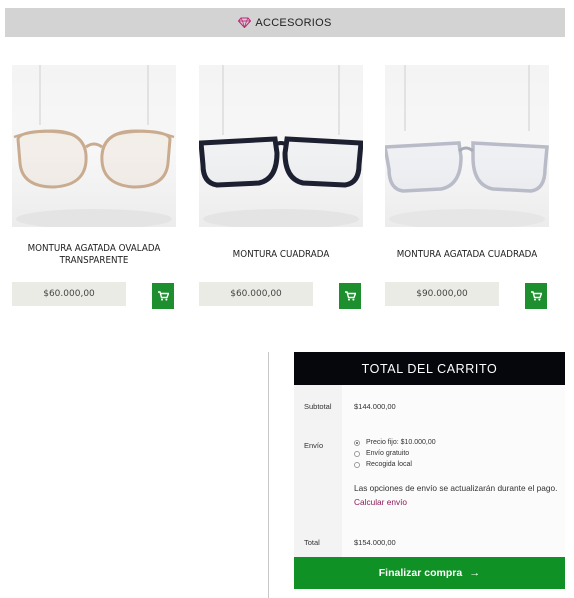 The height and width of the screenshot is (598, 574). I want to click on checkout-button: Finalizar compra →, so click(429, 573).